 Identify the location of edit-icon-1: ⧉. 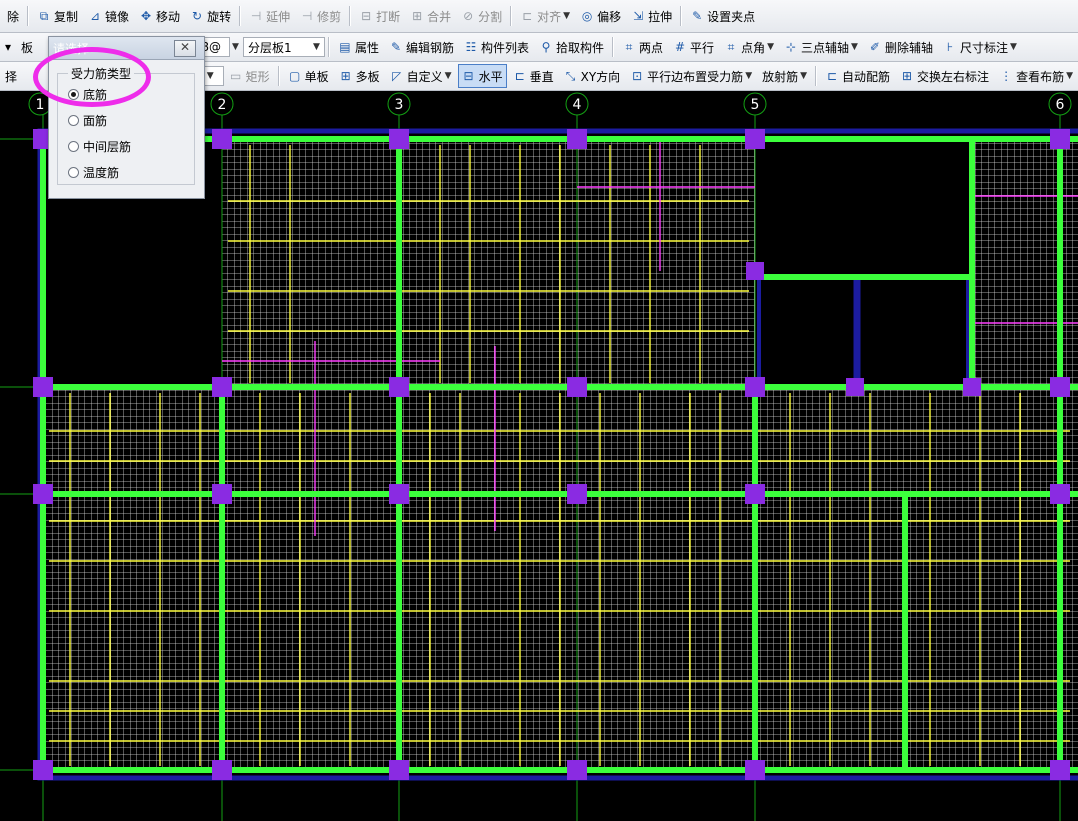
(44, 16).